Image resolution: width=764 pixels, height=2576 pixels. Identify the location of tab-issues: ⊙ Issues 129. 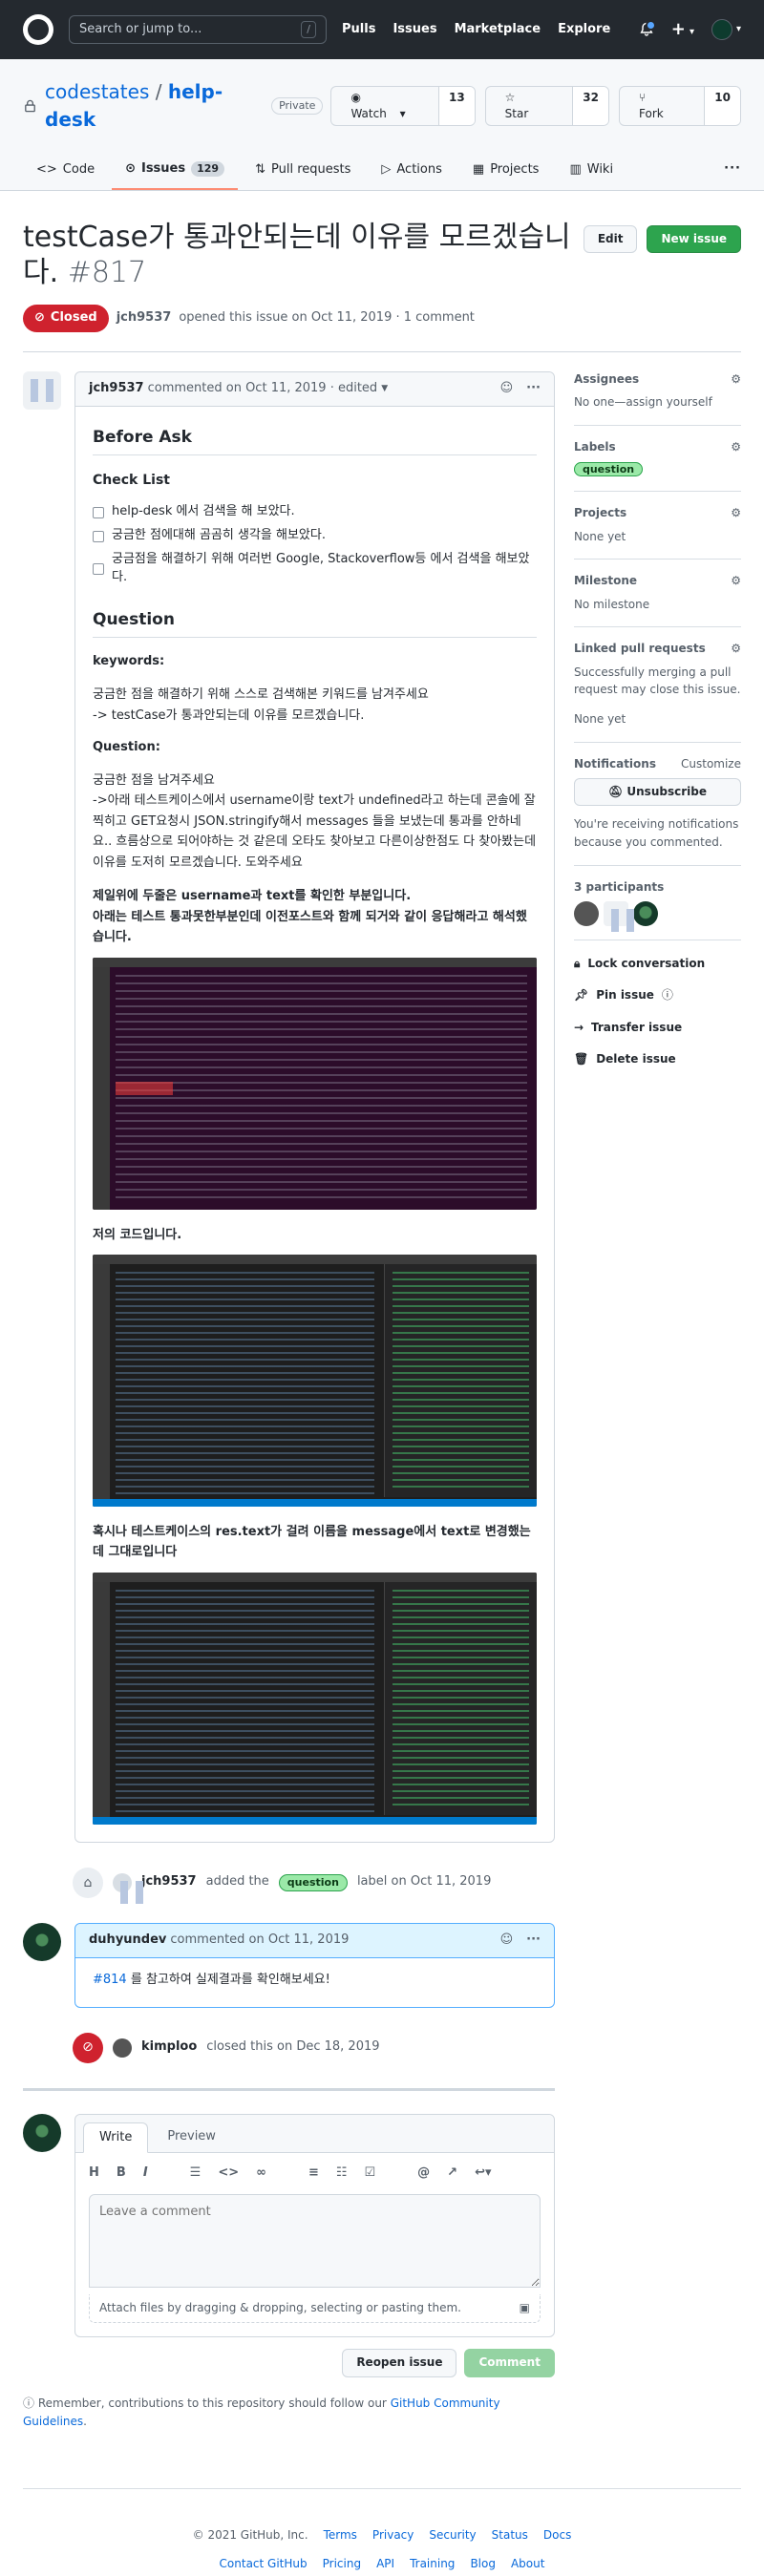
(175, 171).